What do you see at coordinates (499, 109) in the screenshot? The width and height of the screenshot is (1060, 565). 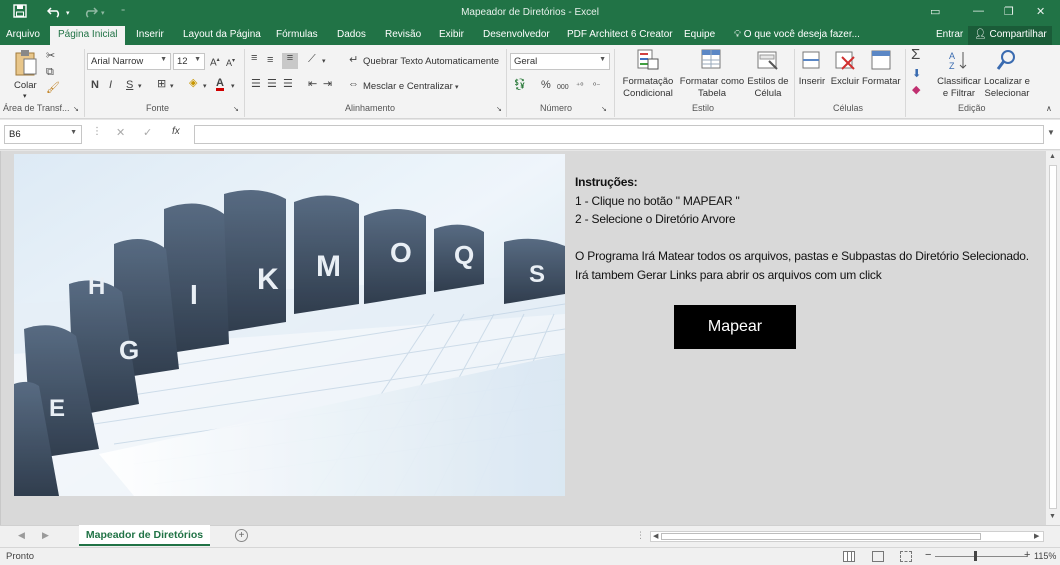 I see `alignment-dialog-launcher-icon: ↘` at bounding box center [499, 109].